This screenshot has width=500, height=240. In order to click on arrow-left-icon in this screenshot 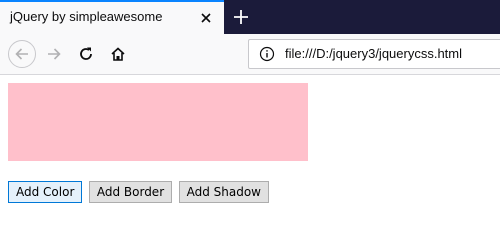, I will do `click(21, 54)`.